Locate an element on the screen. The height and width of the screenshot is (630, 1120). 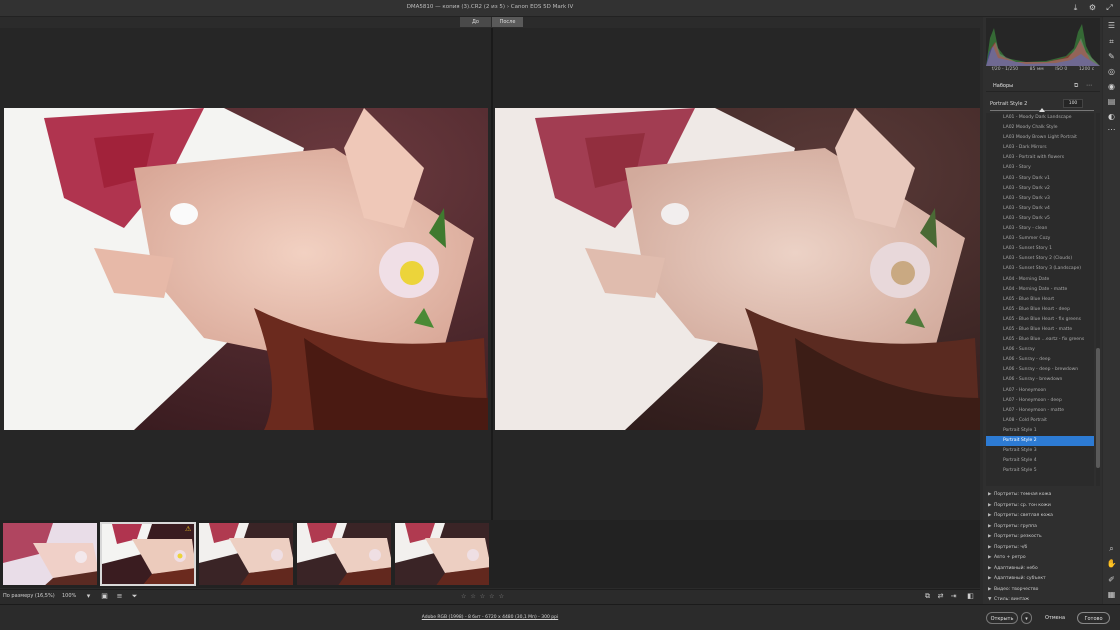
preset-group: ▶ Авто + ретро is located at coordinates (1043, 558).